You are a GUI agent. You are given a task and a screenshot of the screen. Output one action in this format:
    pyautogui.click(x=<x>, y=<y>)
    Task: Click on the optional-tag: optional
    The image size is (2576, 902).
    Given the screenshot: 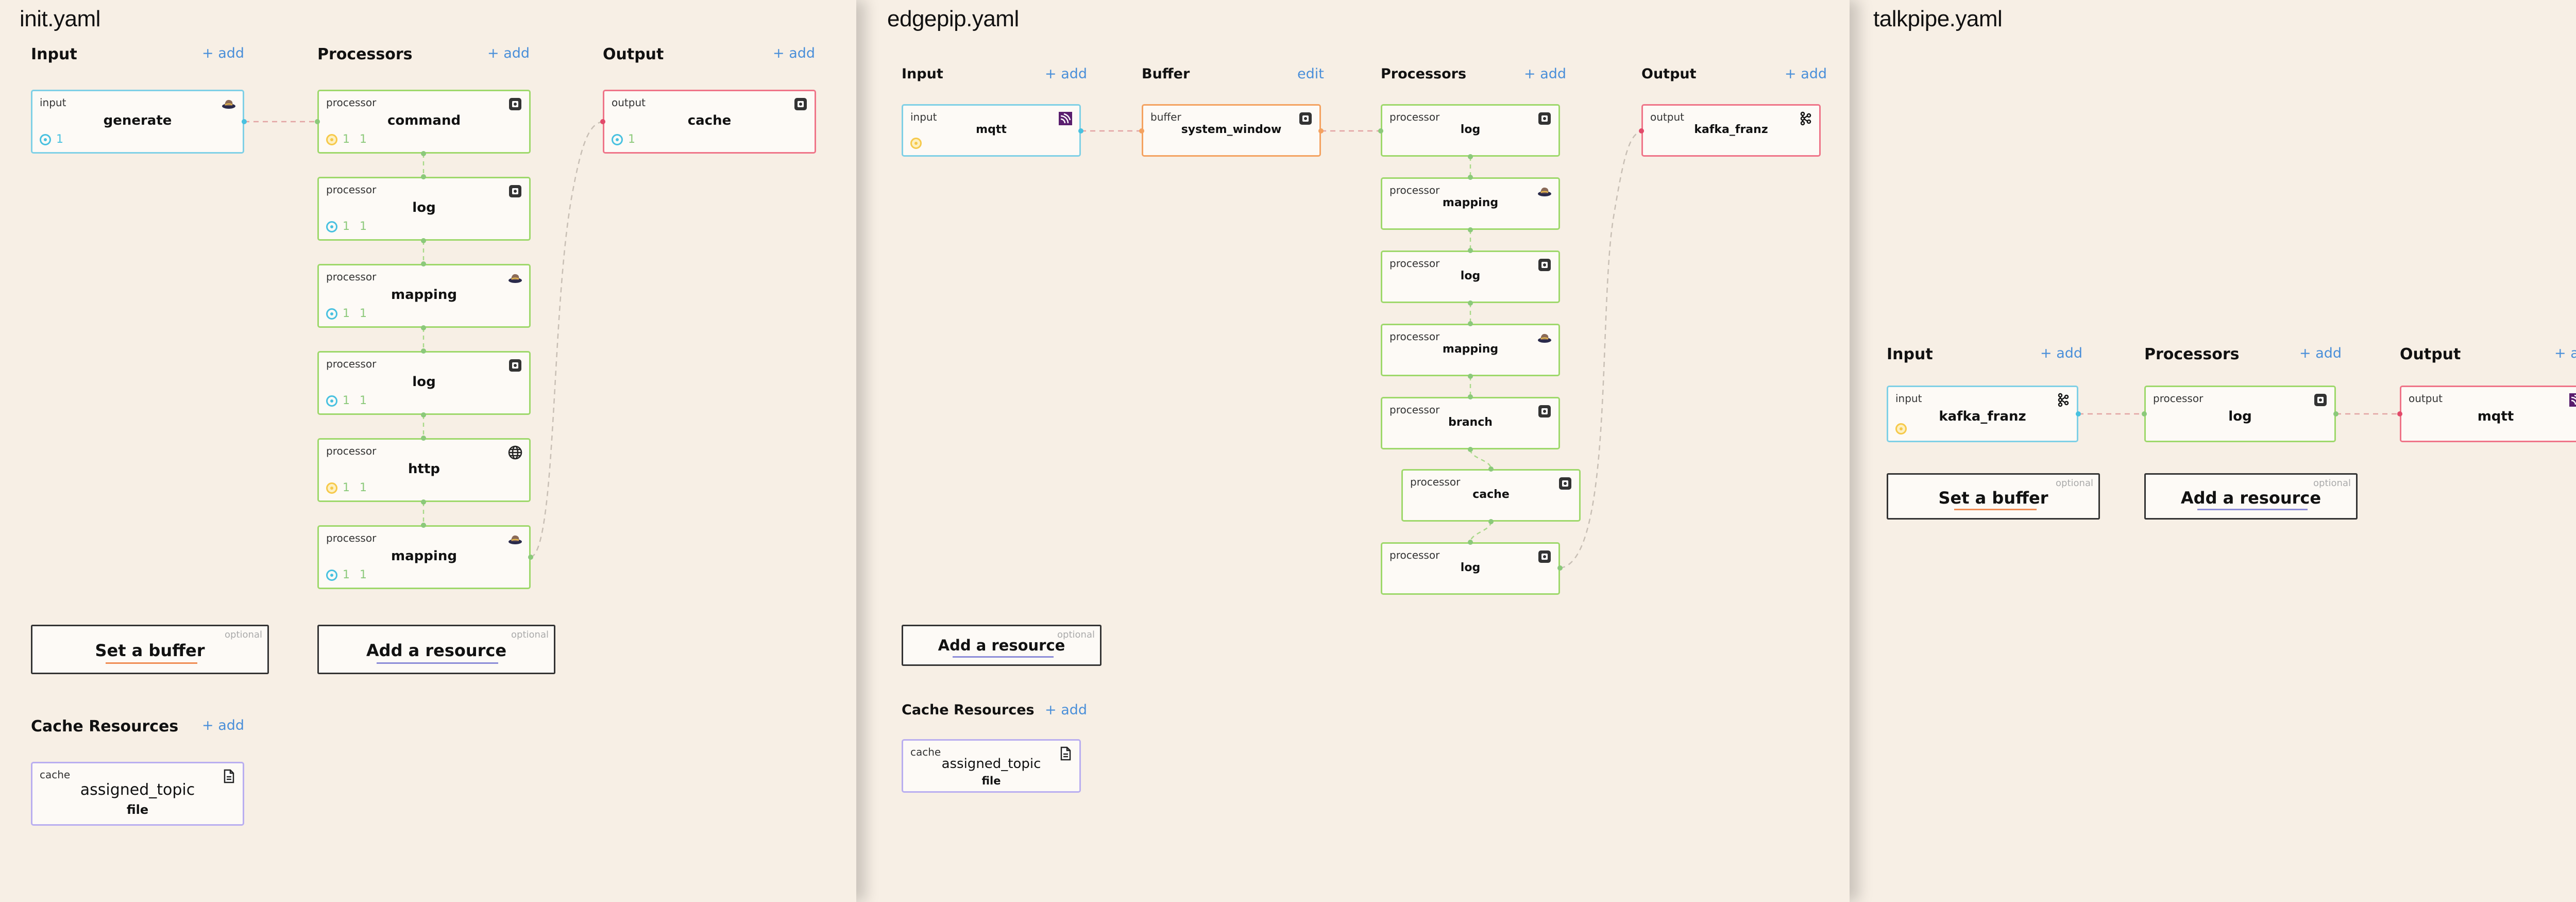 What is the action you would take?
    pyautogui.click(x=244, y=634)
    